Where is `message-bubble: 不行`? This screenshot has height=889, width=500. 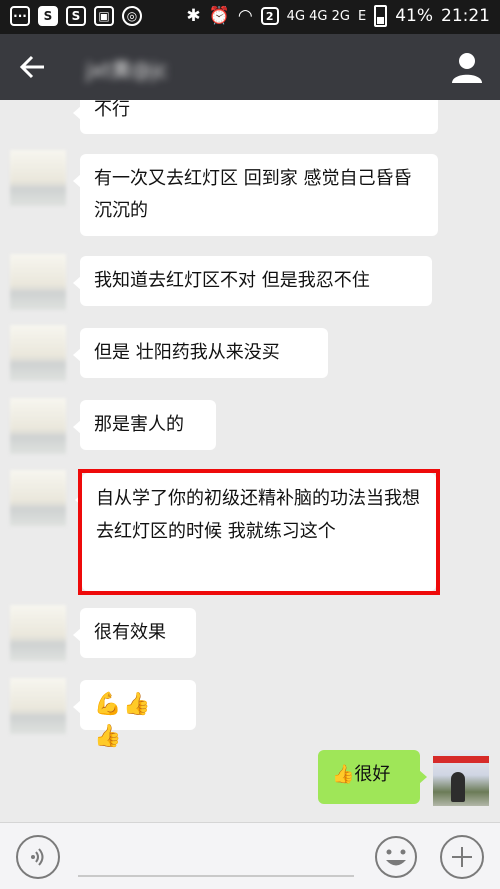
message-bubble: 不行 is located at coordinates (255, 117).